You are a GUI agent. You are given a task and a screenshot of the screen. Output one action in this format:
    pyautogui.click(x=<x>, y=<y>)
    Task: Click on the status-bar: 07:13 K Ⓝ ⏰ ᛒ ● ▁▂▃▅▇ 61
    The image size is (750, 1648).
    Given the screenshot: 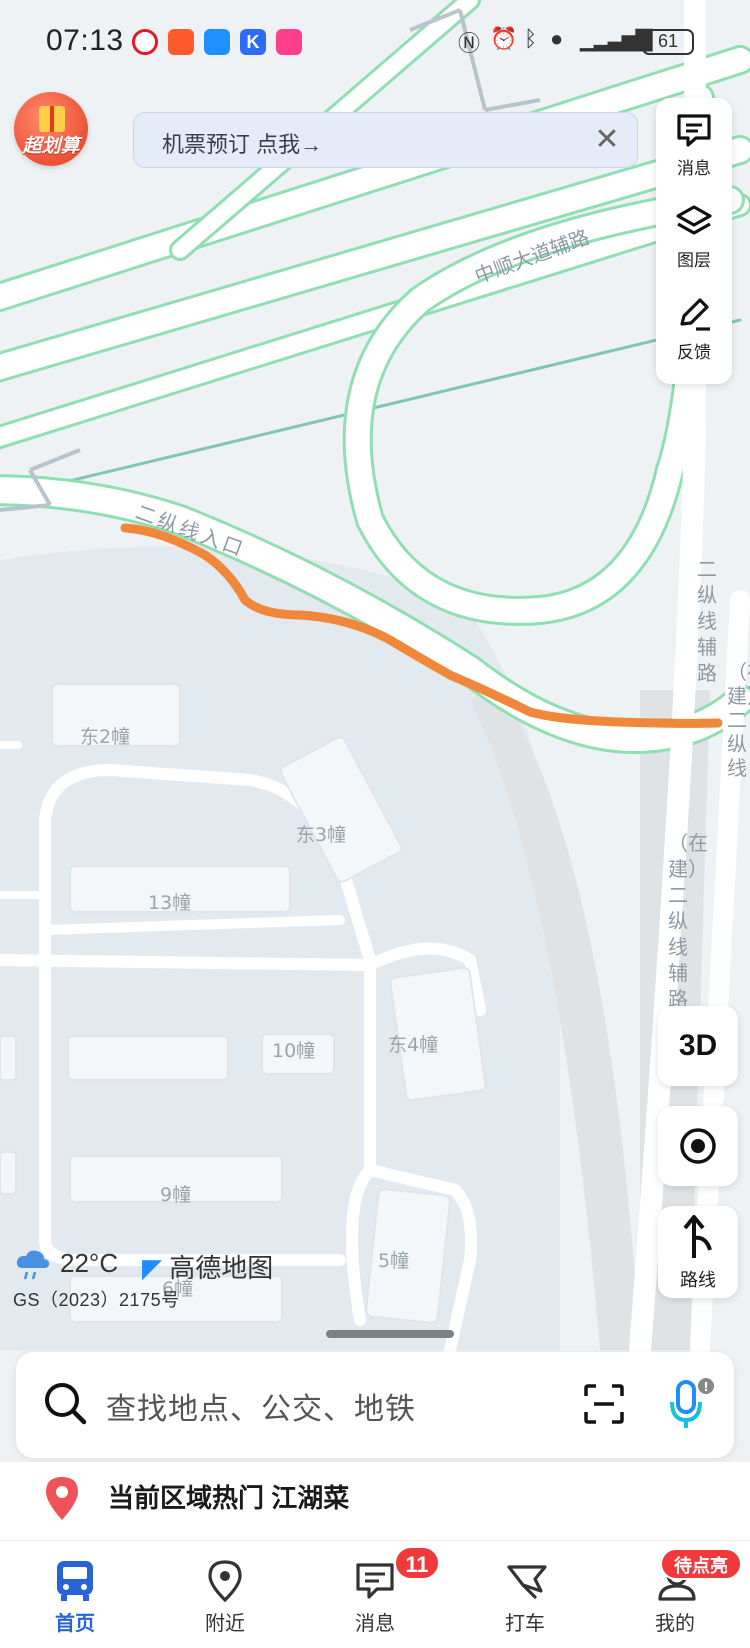 What is the action you would take?
    pyautogui.click(x=375, y=43)
    